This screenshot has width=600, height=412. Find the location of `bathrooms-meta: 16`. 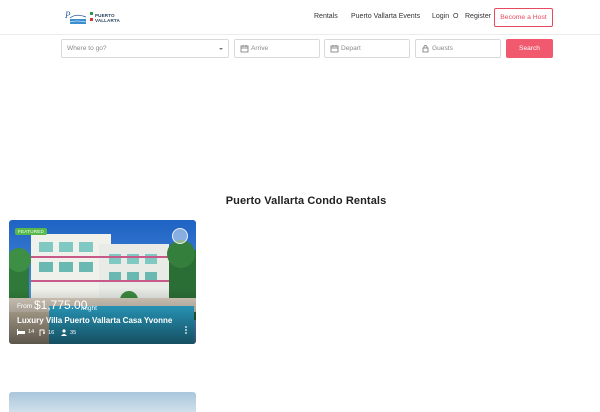

bathrooms-meta: 16 is located at coordinates (46, 332).